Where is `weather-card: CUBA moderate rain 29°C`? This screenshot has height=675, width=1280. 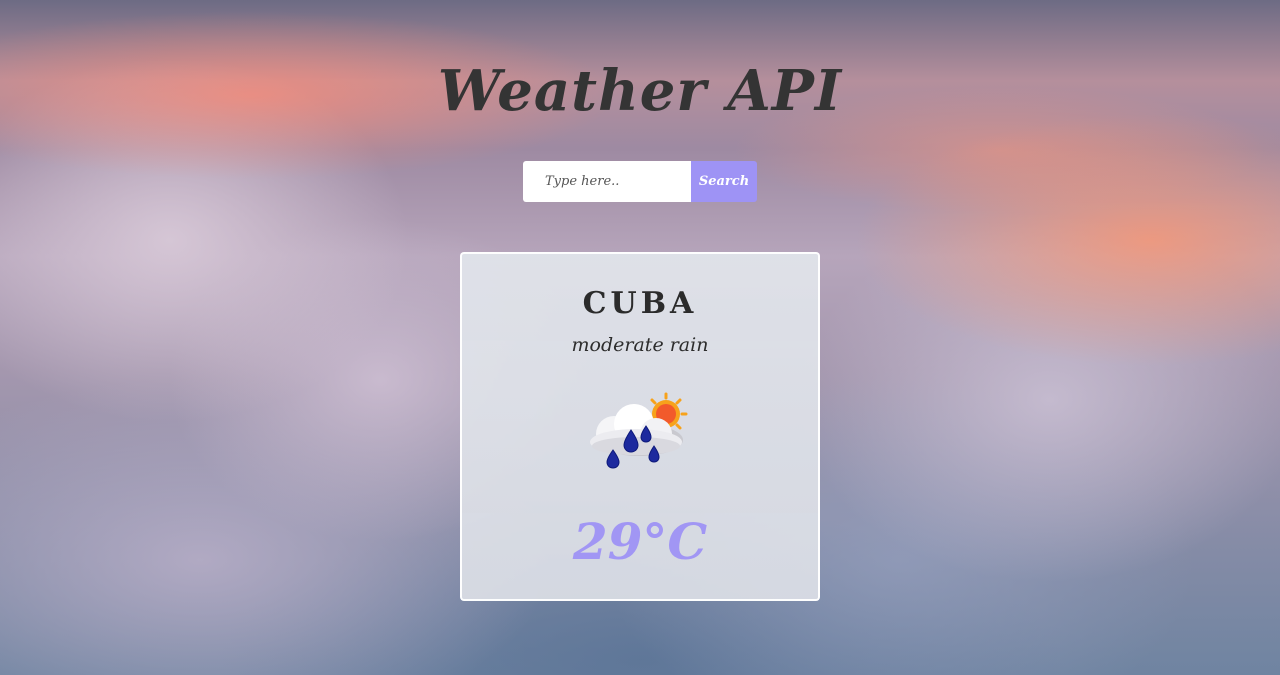 weather-card: CUBA moderate rain 29°C is located at coordinates (640, 426).